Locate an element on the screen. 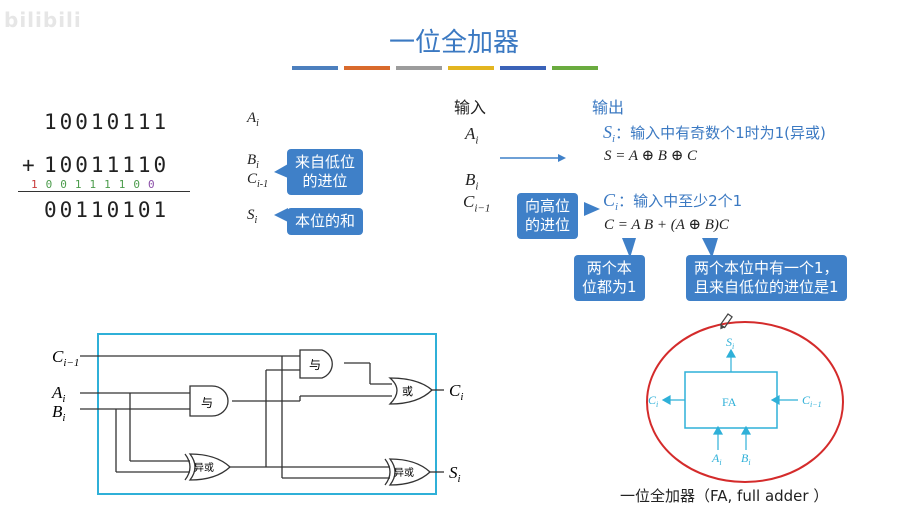 The height and width of the screenshot is (531, 908). label-c: Ci-1 is located at coordinates (258, 180).